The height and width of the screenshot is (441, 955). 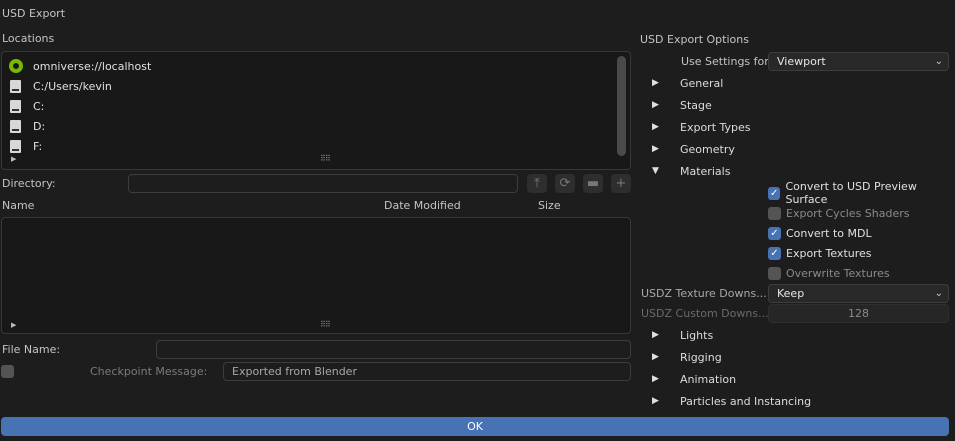 I want to click on section-label: Rigging, so click(x=701, y=357).